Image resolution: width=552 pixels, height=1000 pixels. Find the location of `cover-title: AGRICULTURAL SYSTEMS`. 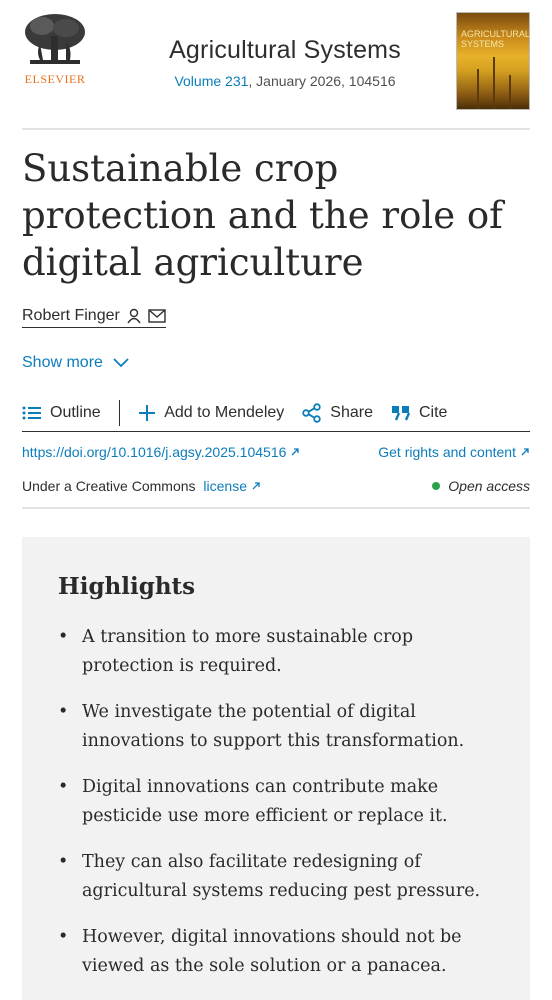

cover-title: AGRICULTURAL SYSTEMS is located at coordinates (495, 39).